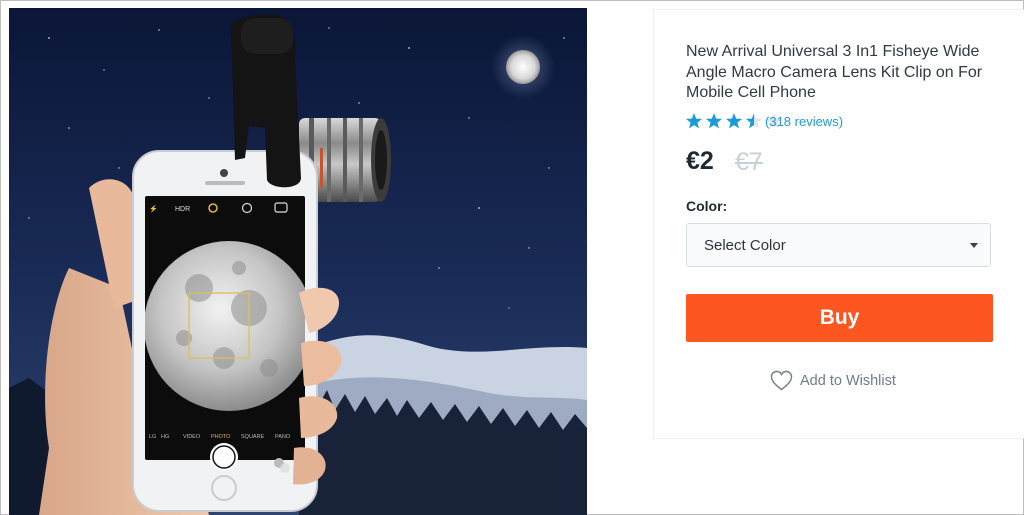 Image resolution: width=1024 pixels, height=515 pixels. I want to click on color-select: Select Color, so click(838, 245).